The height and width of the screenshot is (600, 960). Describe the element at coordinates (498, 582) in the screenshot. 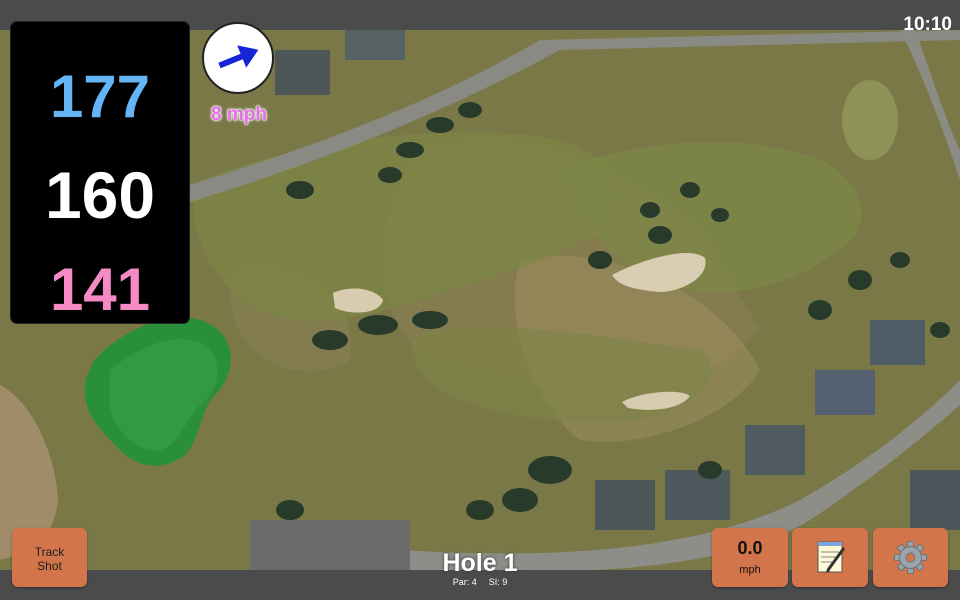

I see `hole-stroke-index: SI: 9` at that location.